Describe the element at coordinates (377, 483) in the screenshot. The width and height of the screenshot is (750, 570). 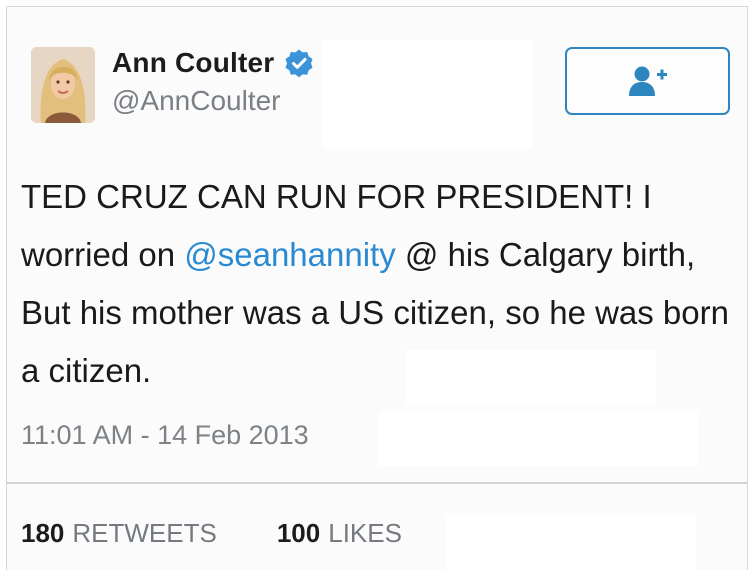
I see `divider` at that location.